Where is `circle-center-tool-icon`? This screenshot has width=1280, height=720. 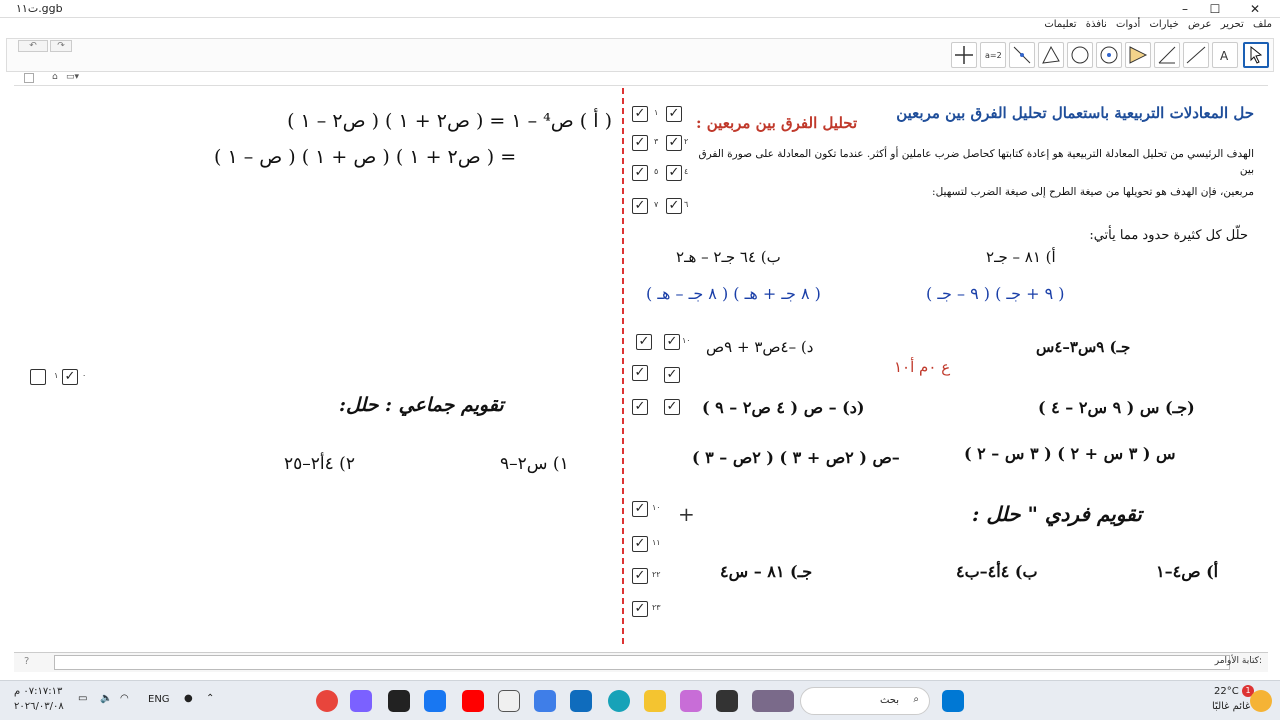 circle-center-tool-icon is located at coordinates (1109, 55).